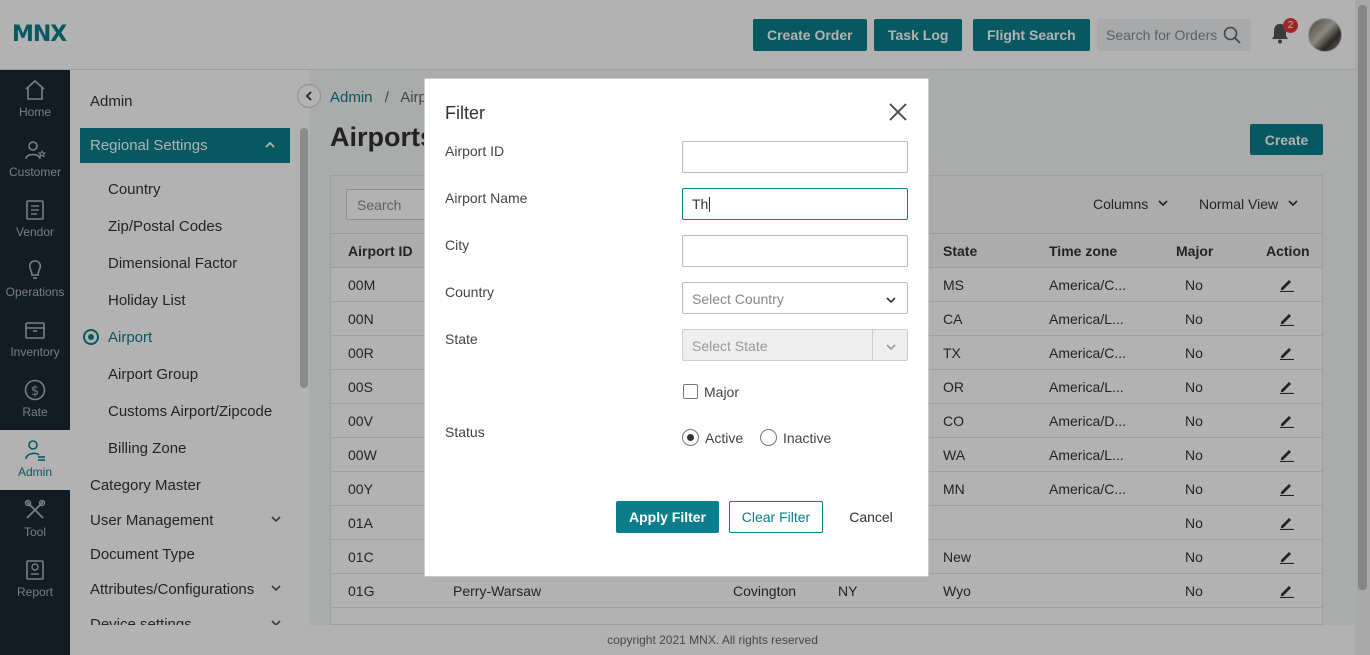 Image resolution: width=1370 pixels, height=655 pixels. I want to click on status-inactive-radio, so click(768, 437).